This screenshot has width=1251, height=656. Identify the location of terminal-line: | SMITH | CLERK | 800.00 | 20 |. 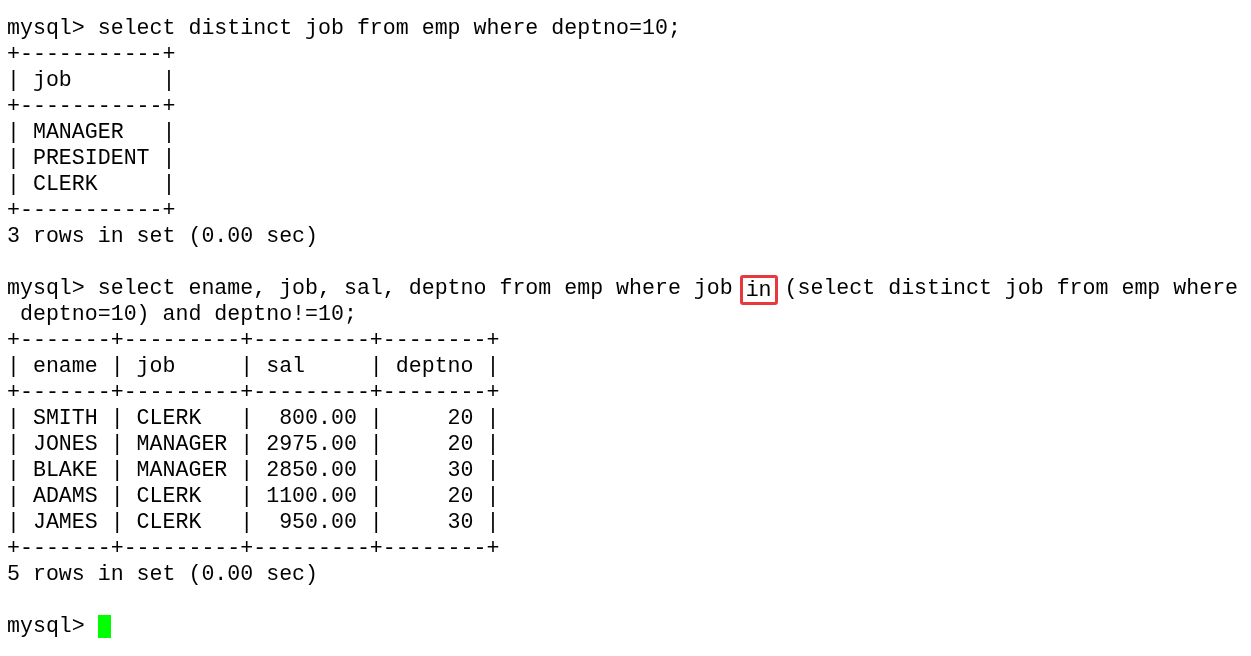
(253, 418).